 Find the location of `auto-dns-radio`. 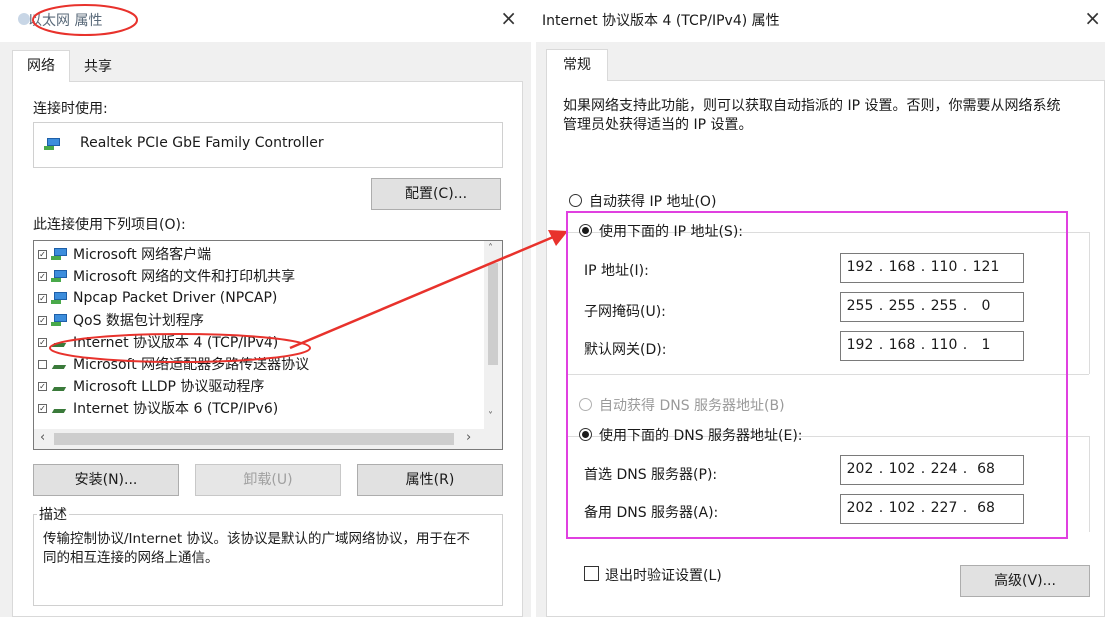

auto-dns-radio is located at coordinates (585, 404).